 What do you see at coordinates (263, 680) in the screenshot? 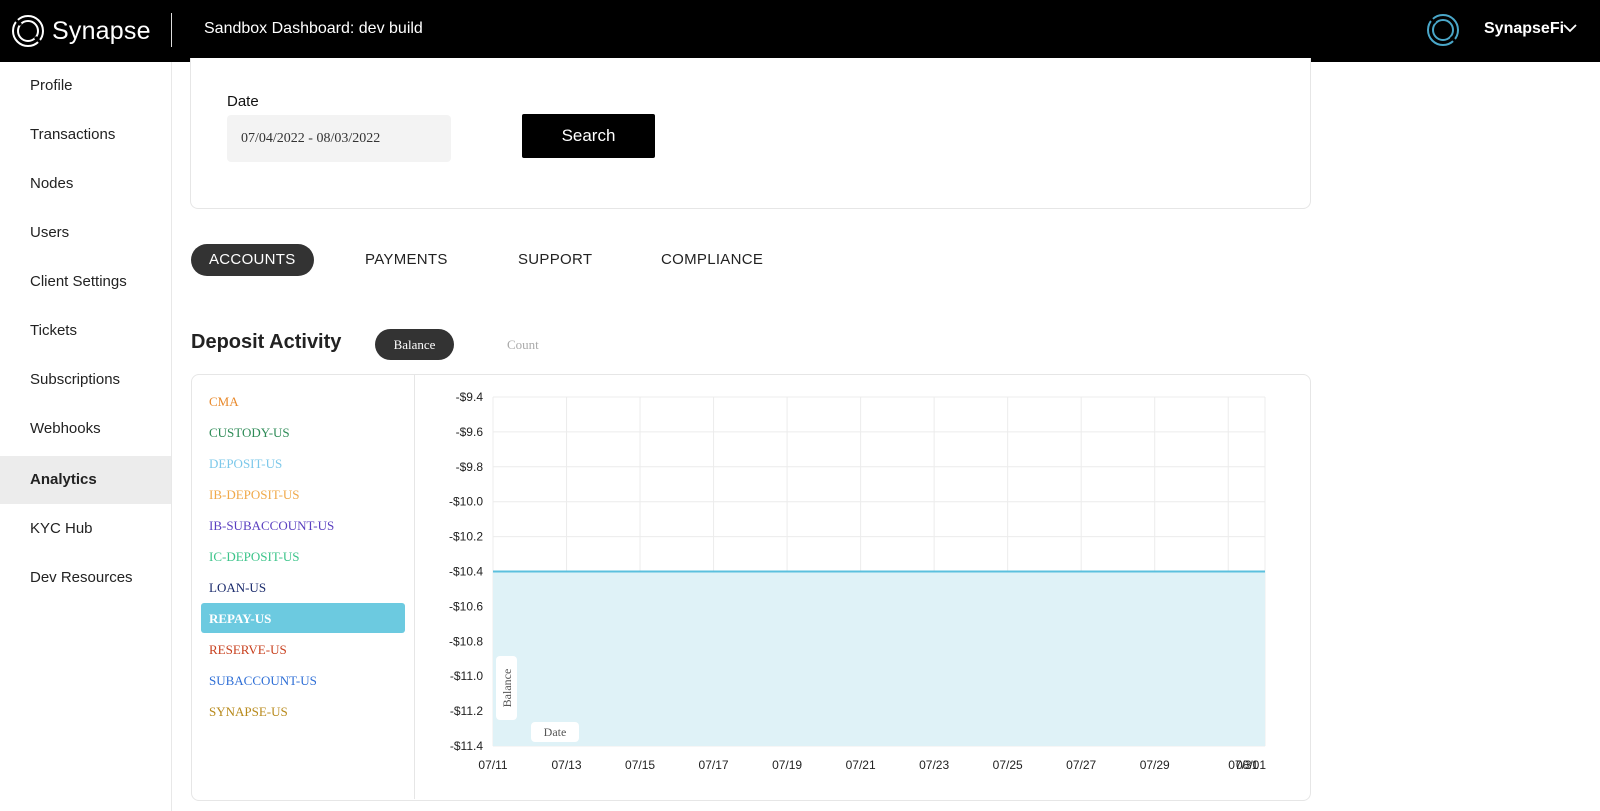
I see `legend-label: SUBACCOUNT-US` at bounding box center [263, 680].